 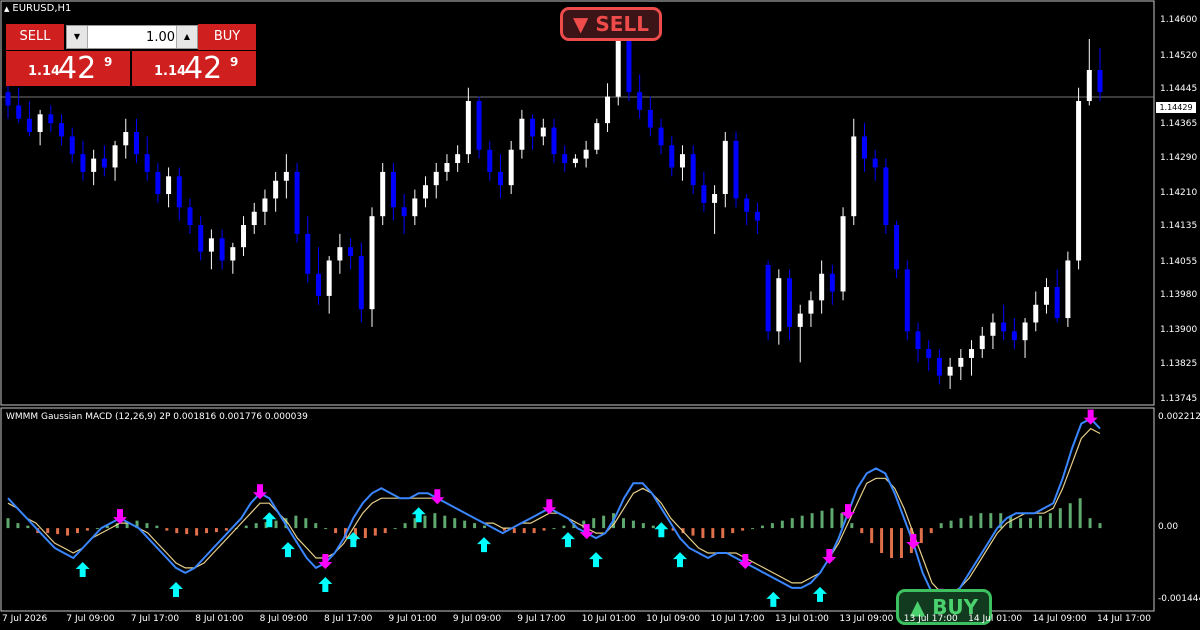 I want to click on current-price-tag: 1.14429, so click(x=1176, y=107).